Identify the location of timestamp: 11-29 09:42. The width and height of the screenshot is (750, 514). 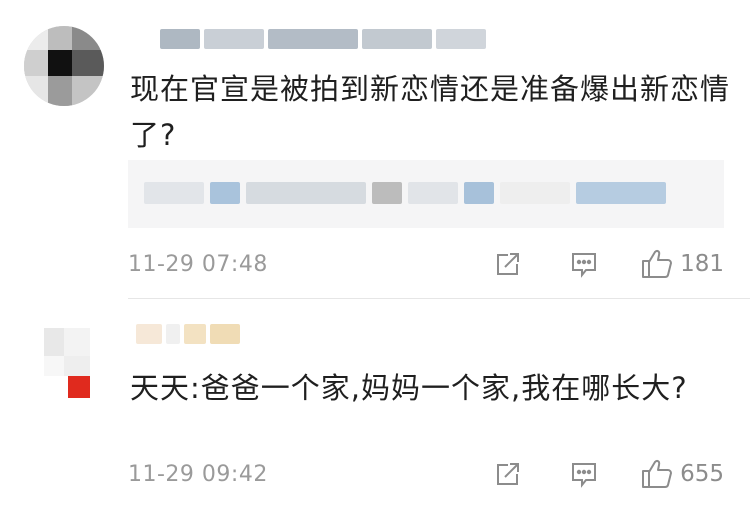
(198, 474).